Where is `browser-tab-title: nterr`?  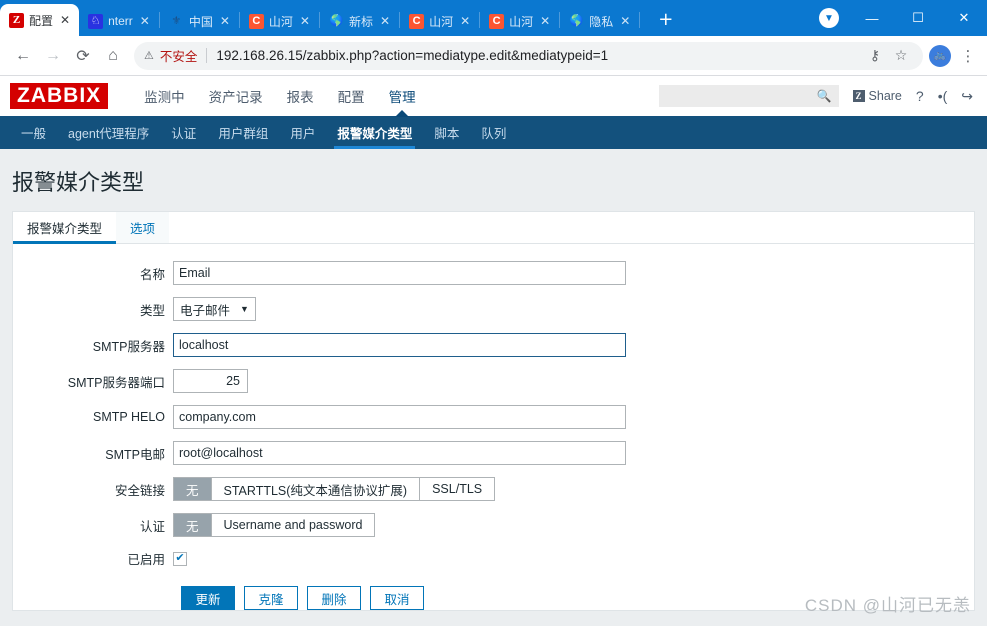 browser-tab-title: nterr is located at coordinates (120, 21).